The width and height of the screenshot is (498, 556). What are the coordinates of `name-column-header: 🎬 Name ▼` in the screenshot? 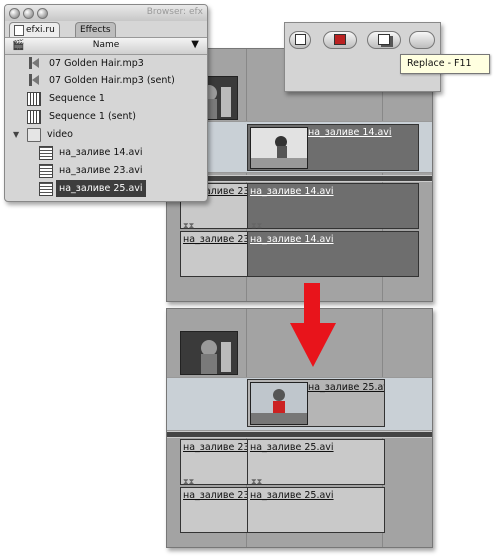 It's located at (106, 46).